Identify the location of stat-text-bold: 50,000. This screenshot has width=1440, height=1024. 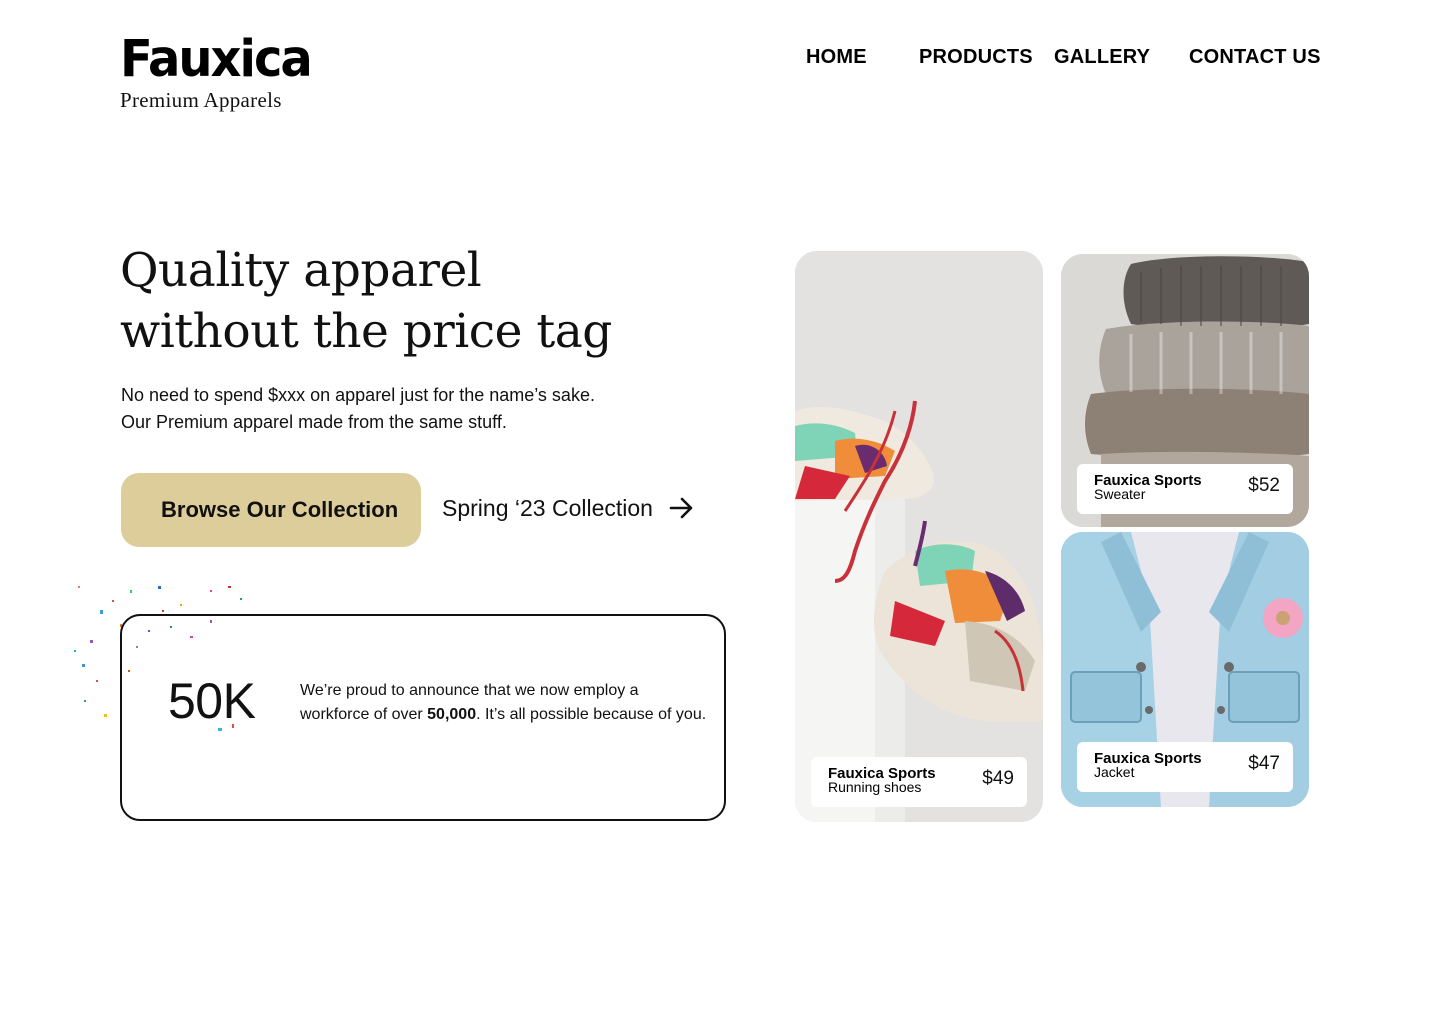
(452, 714).